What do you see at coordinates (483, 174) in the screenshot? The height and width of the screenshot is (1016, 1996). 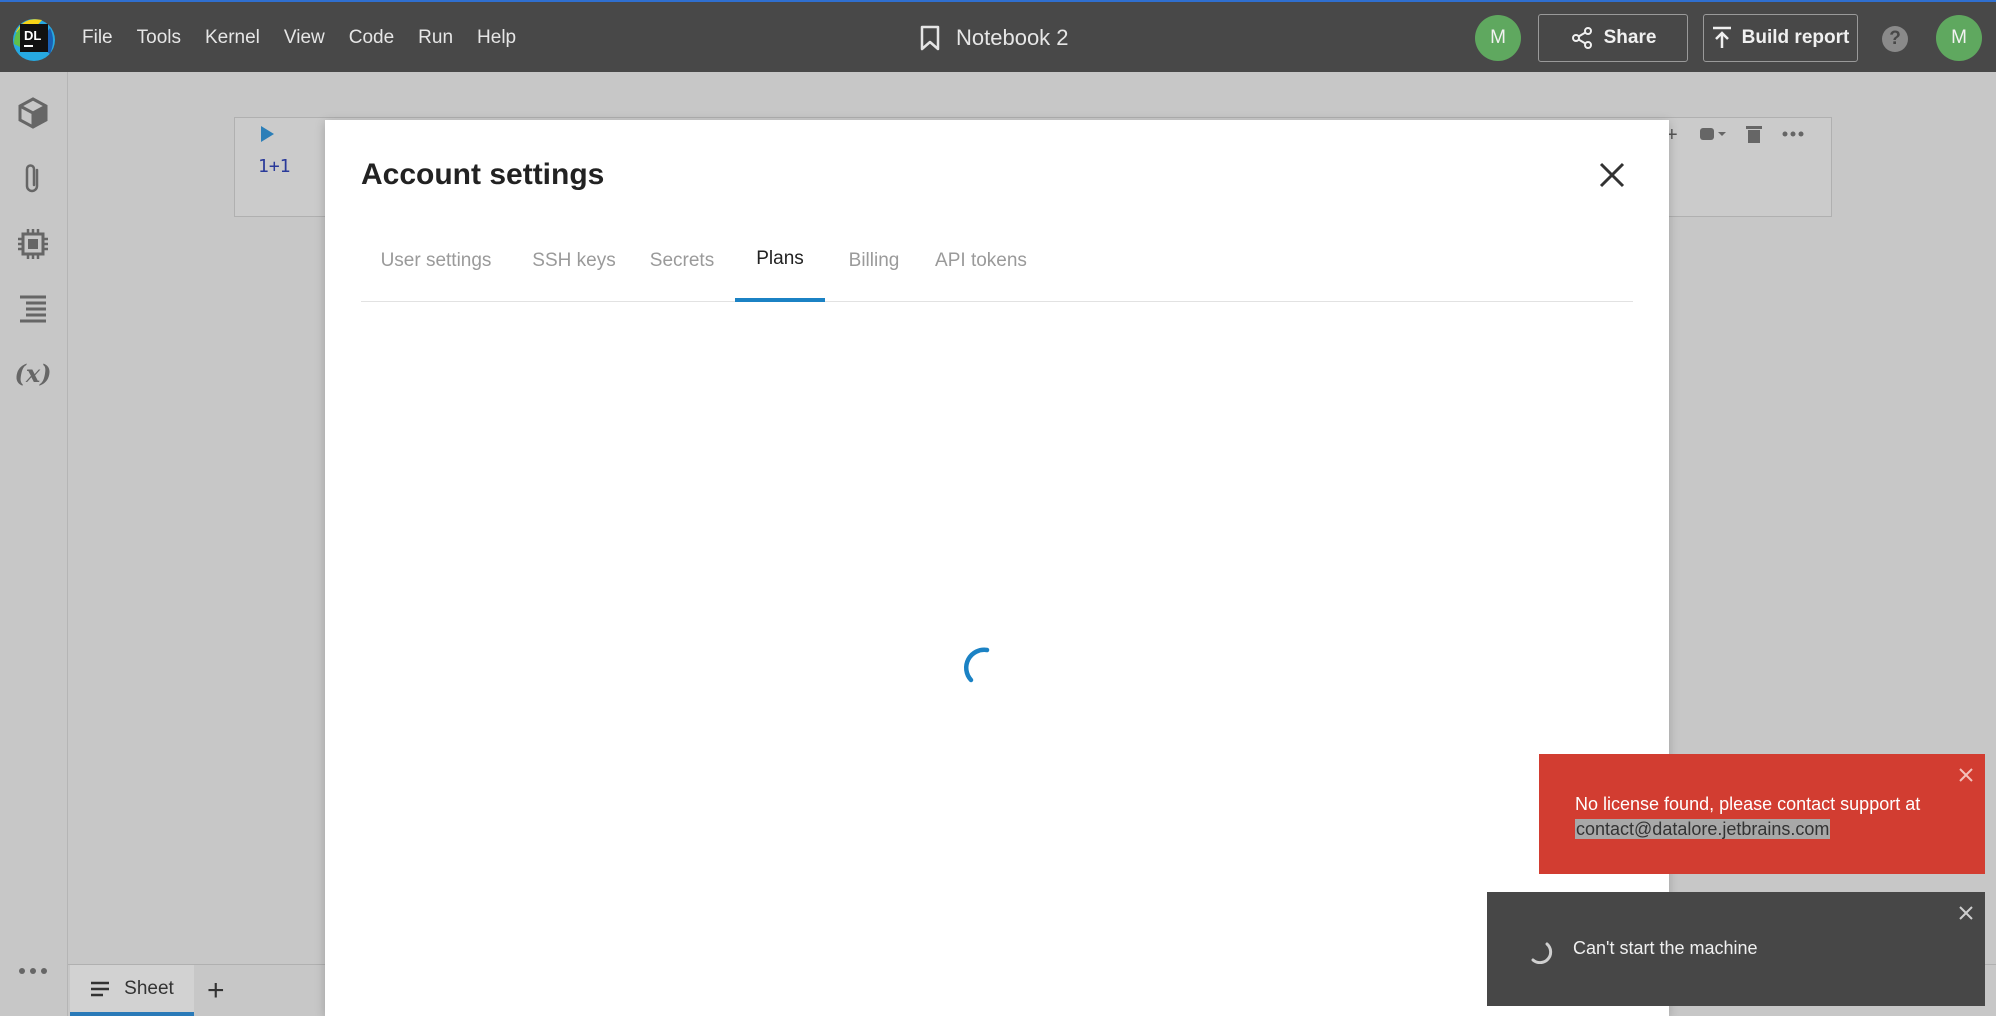 I see `dialog-title: Account settings` at bounding box center [483, 174].